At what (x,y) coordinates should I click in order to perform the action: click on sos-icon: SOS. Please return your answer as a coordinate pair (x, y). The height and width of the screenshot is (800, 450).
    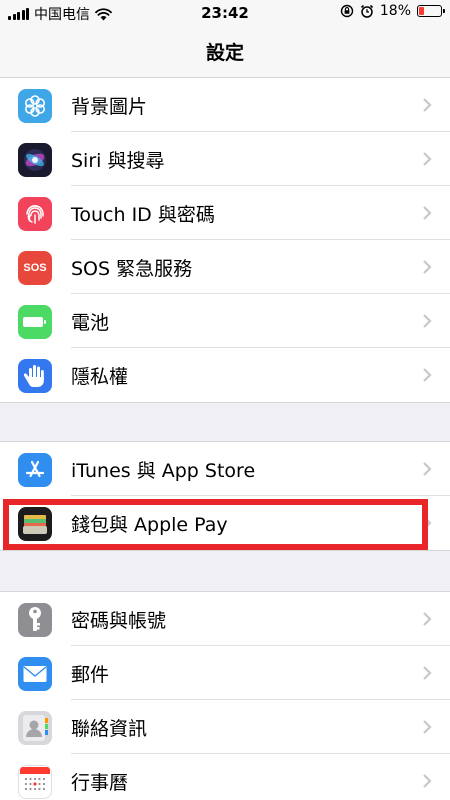
    Looking at the image, I should click on (35, 268).